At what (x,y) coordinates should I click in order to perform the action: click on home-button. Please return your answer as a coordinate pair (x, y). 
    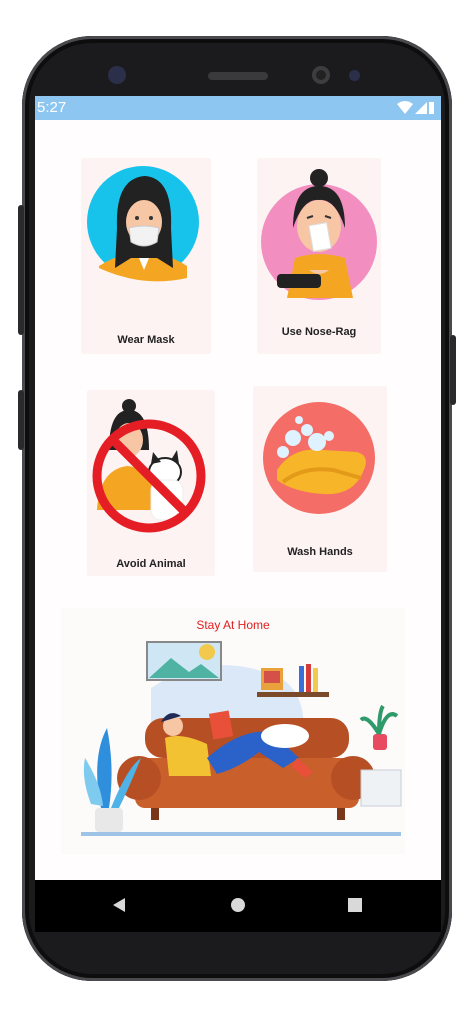
    Looking at the image, I should click on (238, 905).